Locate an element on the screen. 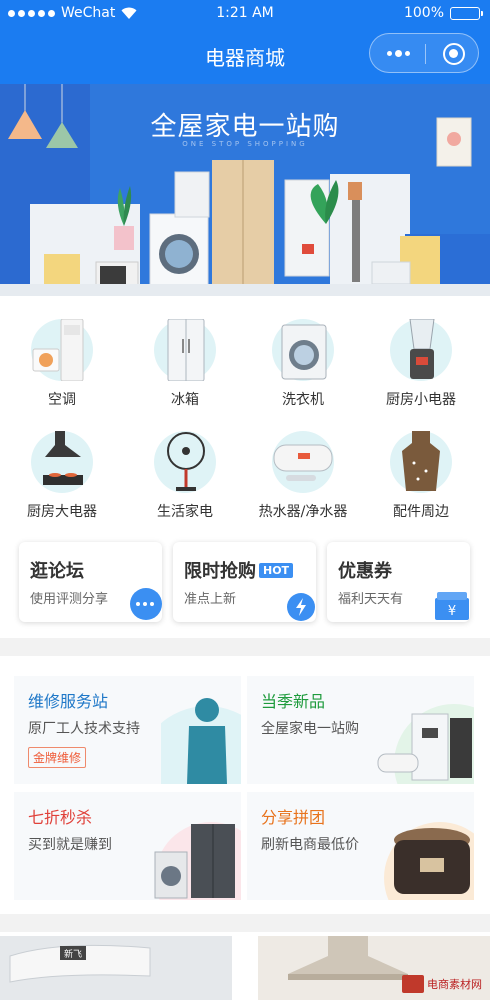 This screenshot has width=490, height=1000. category-kitchen-large: 厨房大电器 is located at coordinates (62, 476).